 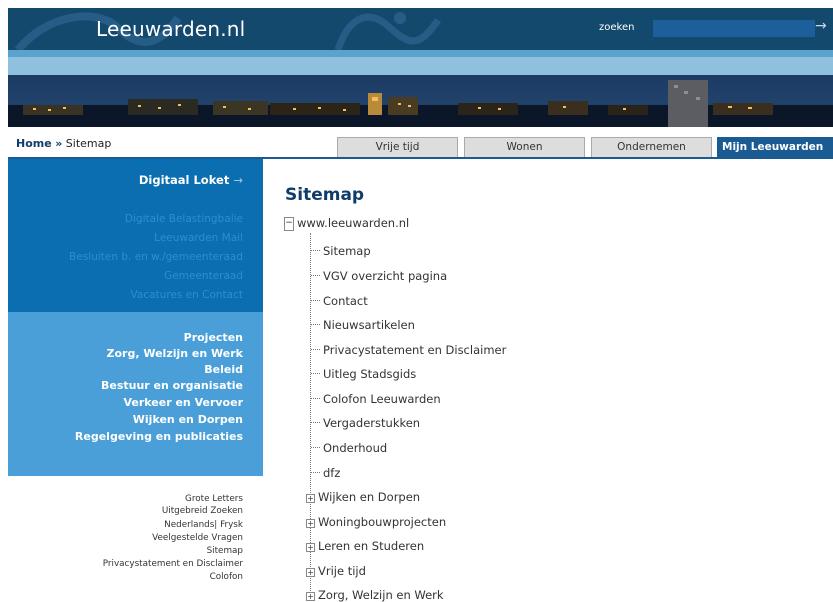 What do you see at coordinates (198, 238) in the screenshot?
I see `sidebar-link-leeuwarden-mail: Leeuwarden Mail` at bounding box center [198, 238].